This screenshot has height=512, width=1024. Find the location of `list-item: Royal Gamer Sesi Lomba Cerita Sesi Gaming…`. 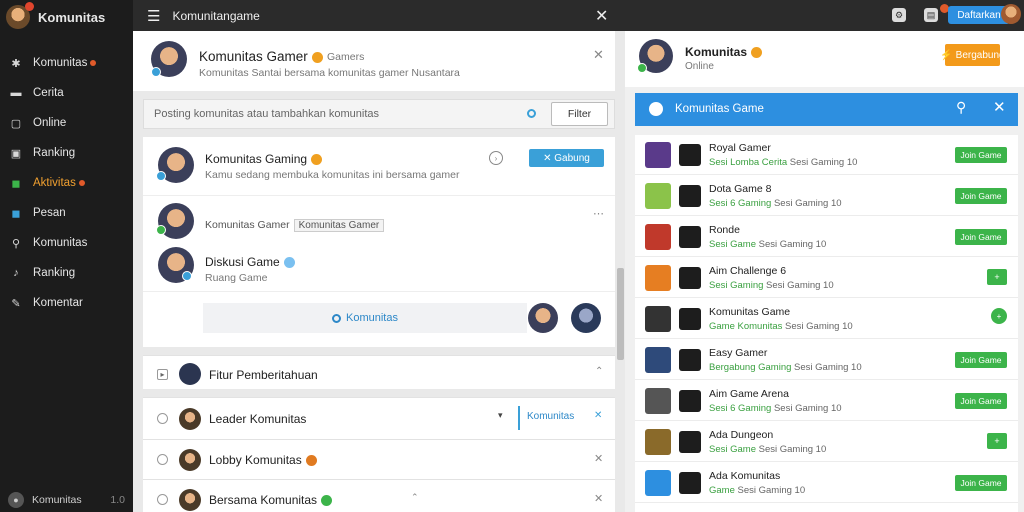

list-item: Royal Gamer Sesi Lomba Cerita Sesi Gaming… is located at coordinates (826, 155).